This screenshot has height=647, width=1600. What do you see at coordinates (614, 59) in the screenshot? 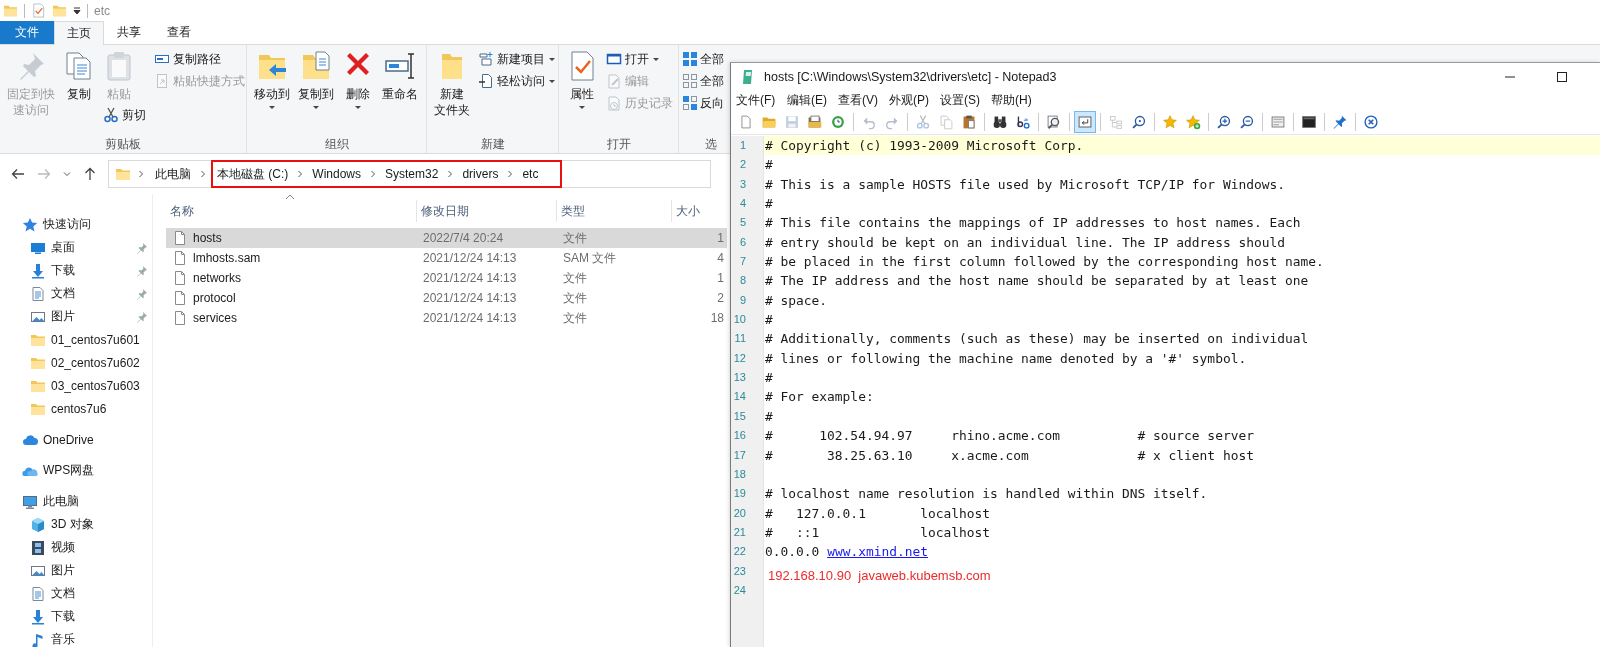
I see `window-icon` at bounding box center [614, 59].